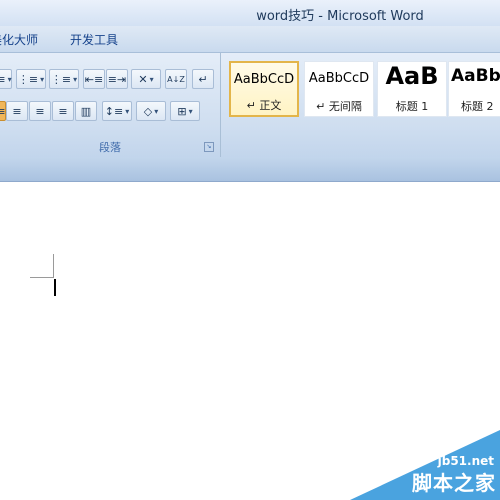 This screenshot has width=500, height=500. I want to click on style-no-spacing: AaBbCcD ↵ 无间隔, so click(339, 89).